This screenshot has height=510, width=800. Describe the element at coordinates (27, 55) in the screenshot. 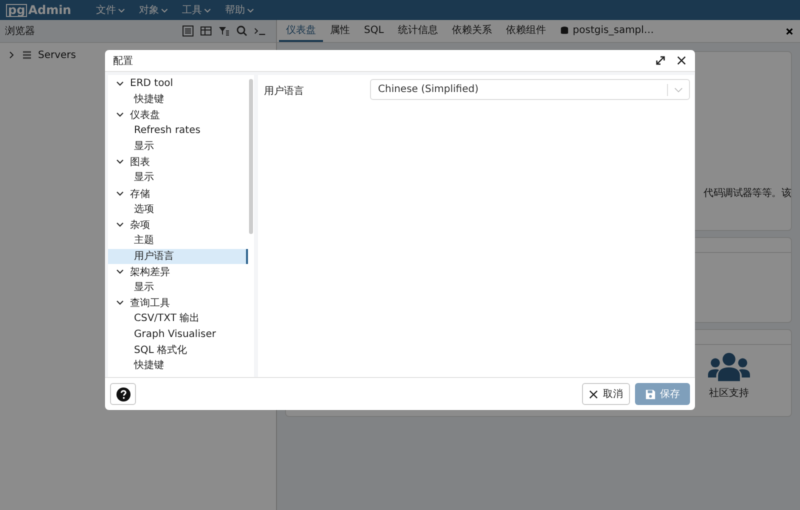

I see `servers-icon` at that location.